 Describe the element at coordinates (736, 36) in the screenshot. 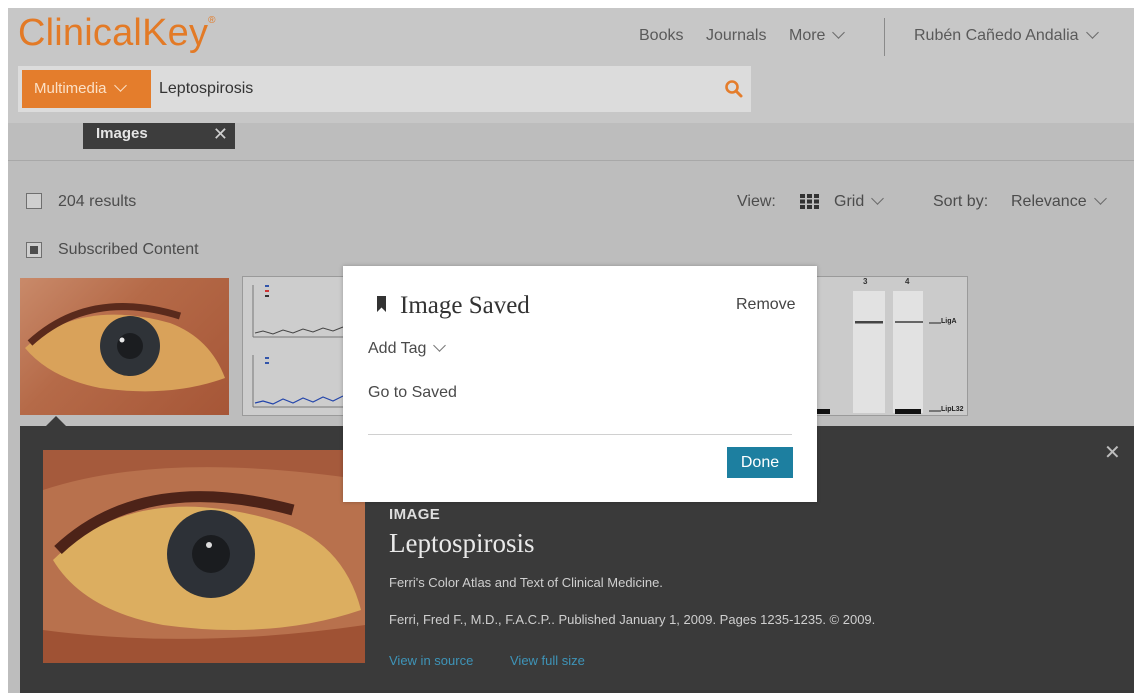

I see `nav-journals: Journals` at that location.